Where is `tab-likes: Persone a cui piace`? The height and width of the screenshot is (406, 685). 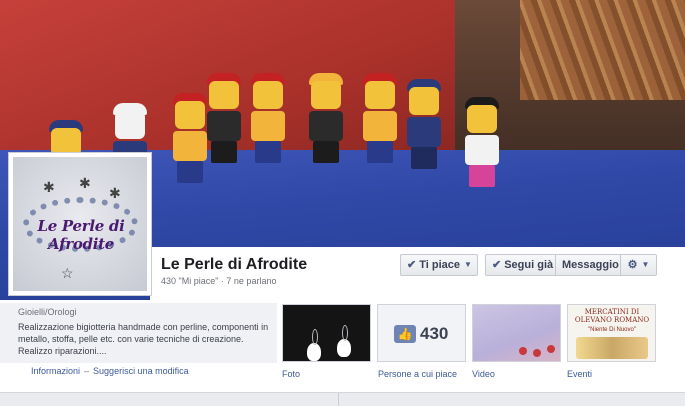
tab-likes: Persone a cui piace is located at coordinates (417, 374).